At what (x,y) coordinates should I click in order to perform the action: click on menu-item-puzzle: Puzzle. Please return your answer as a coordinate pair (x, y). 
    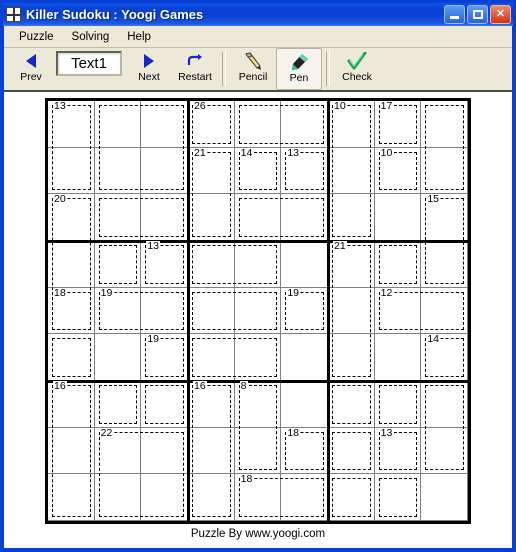
    Looking at the image, I should click on (36, 37).